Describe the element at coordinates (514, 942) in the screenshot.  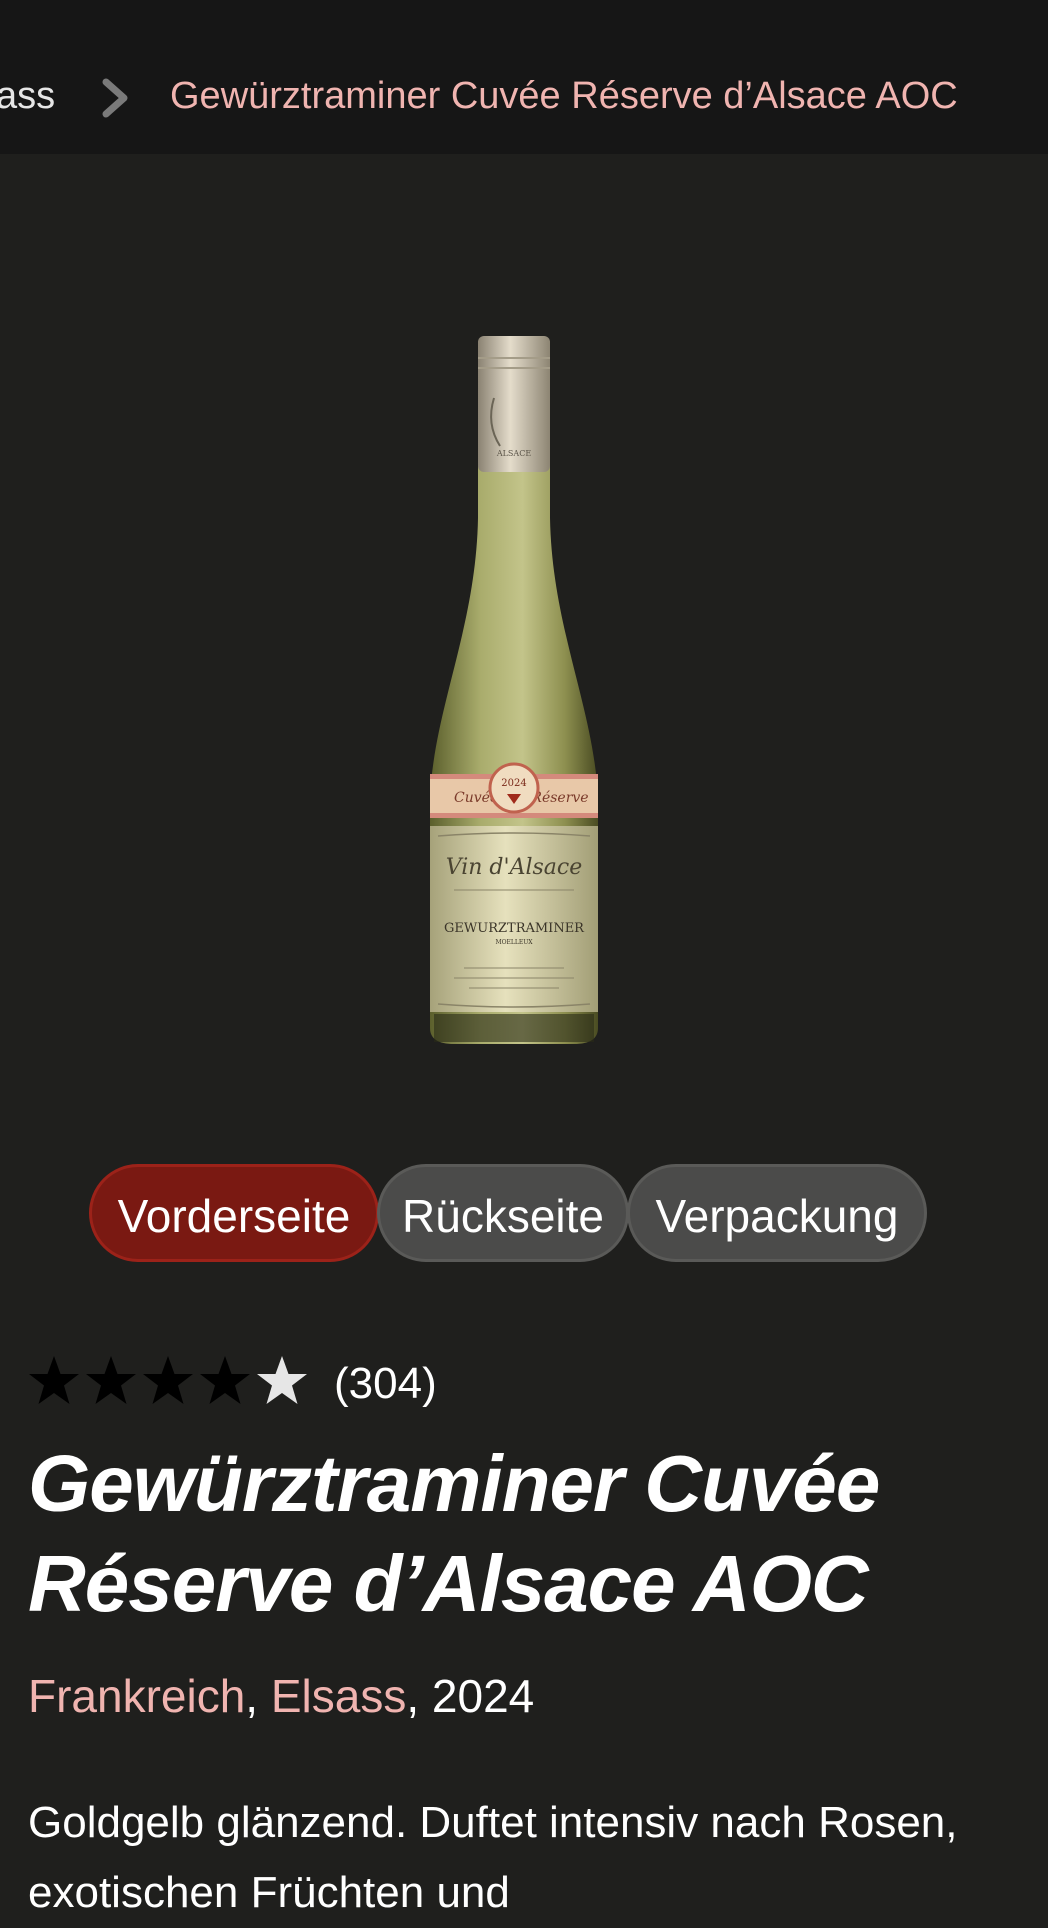
I see `svg-text: MOELLEUX` at that location.